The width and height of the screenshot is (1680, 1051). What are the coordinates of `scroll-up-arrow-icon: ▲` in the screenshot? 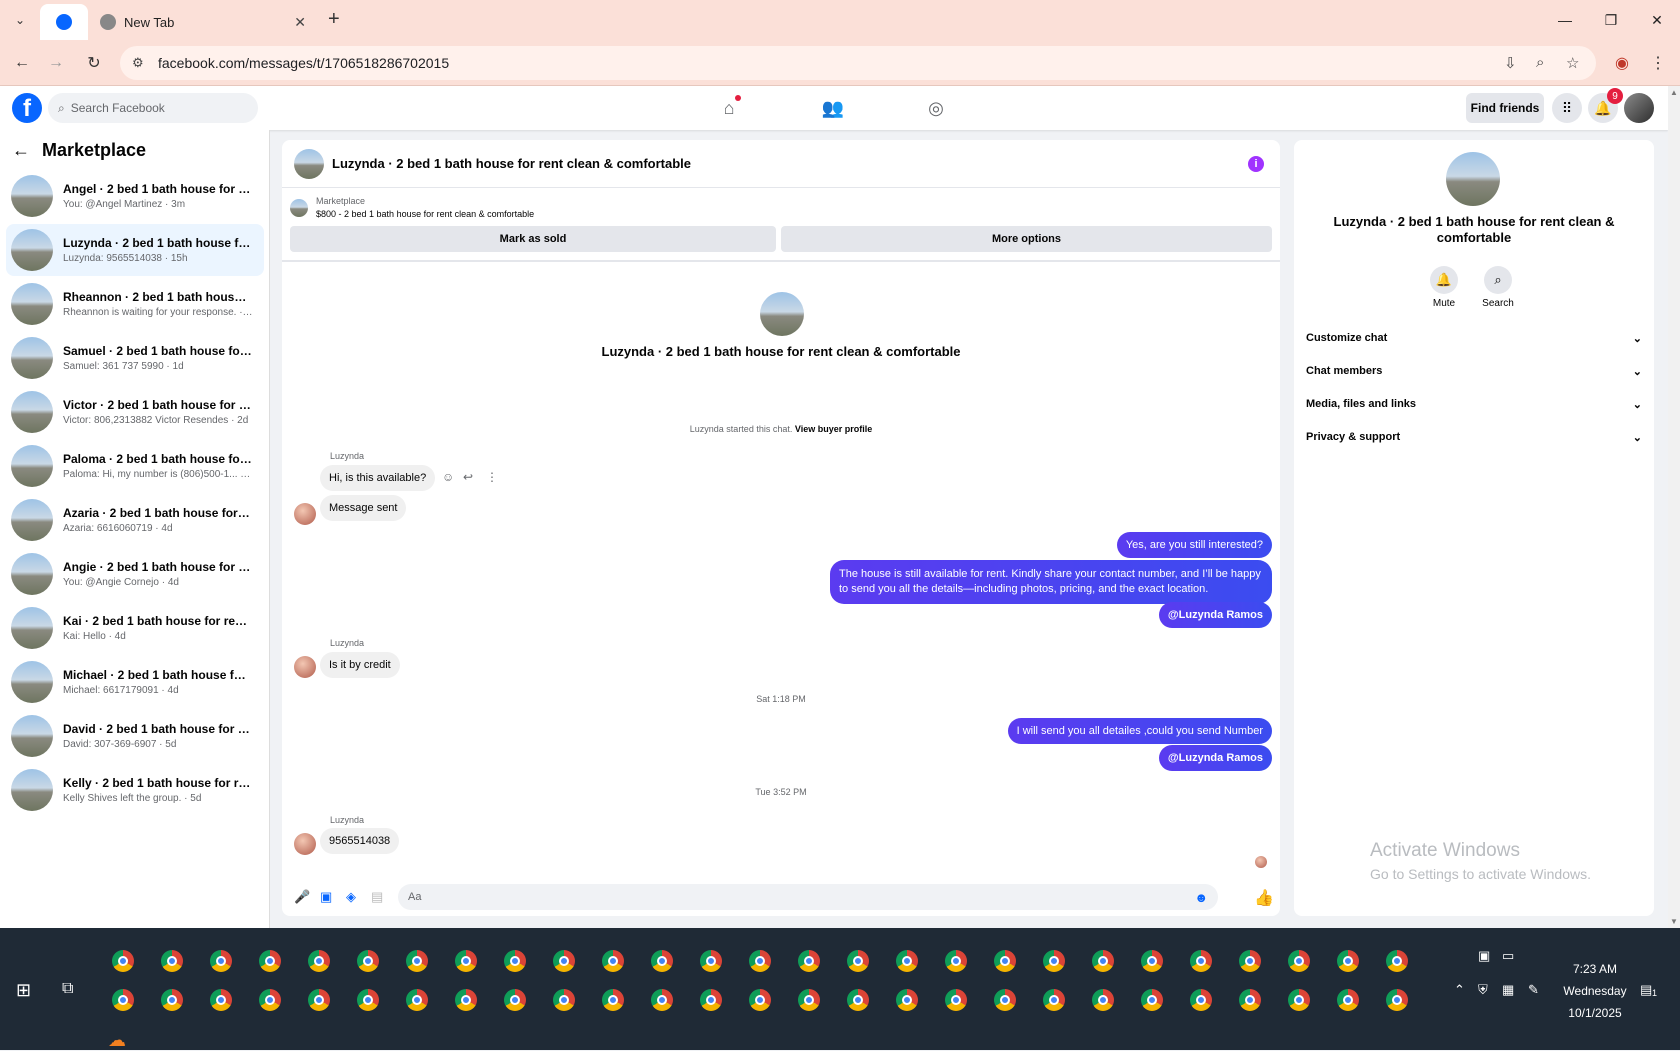 It's located at (1674, 92).